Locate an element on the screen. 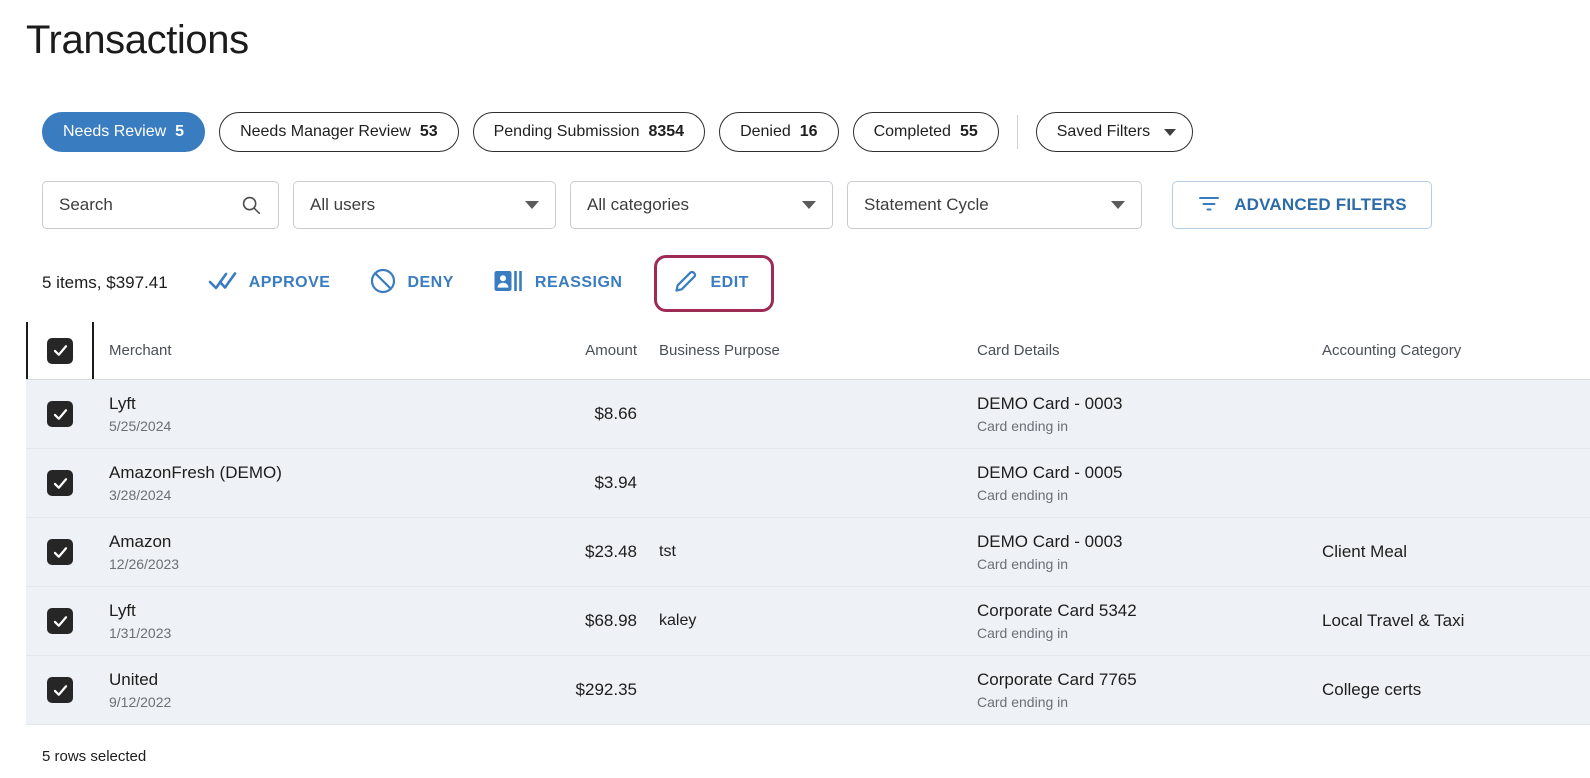  all-users-select: All users is located at coordinates (424, 205).